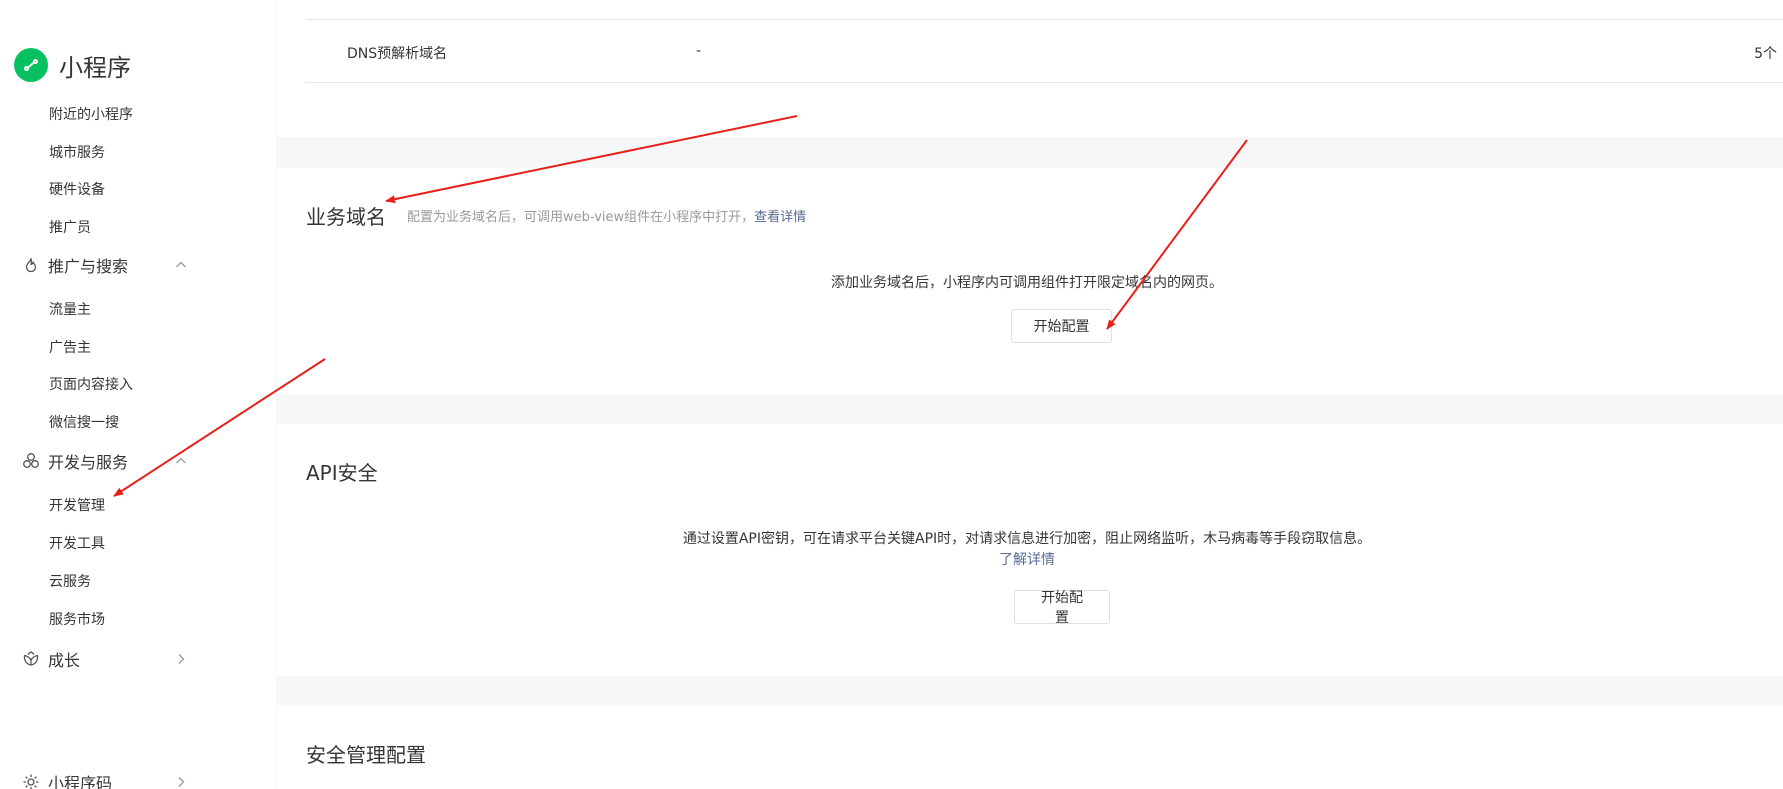 Image resolution: width=1783 pixels, height=789 pixels. What do you see at coordinates (77, 505) in the screenshot?
I see `sidebar-item-dev-management: 开发管理` at bounding box center [77, 505].